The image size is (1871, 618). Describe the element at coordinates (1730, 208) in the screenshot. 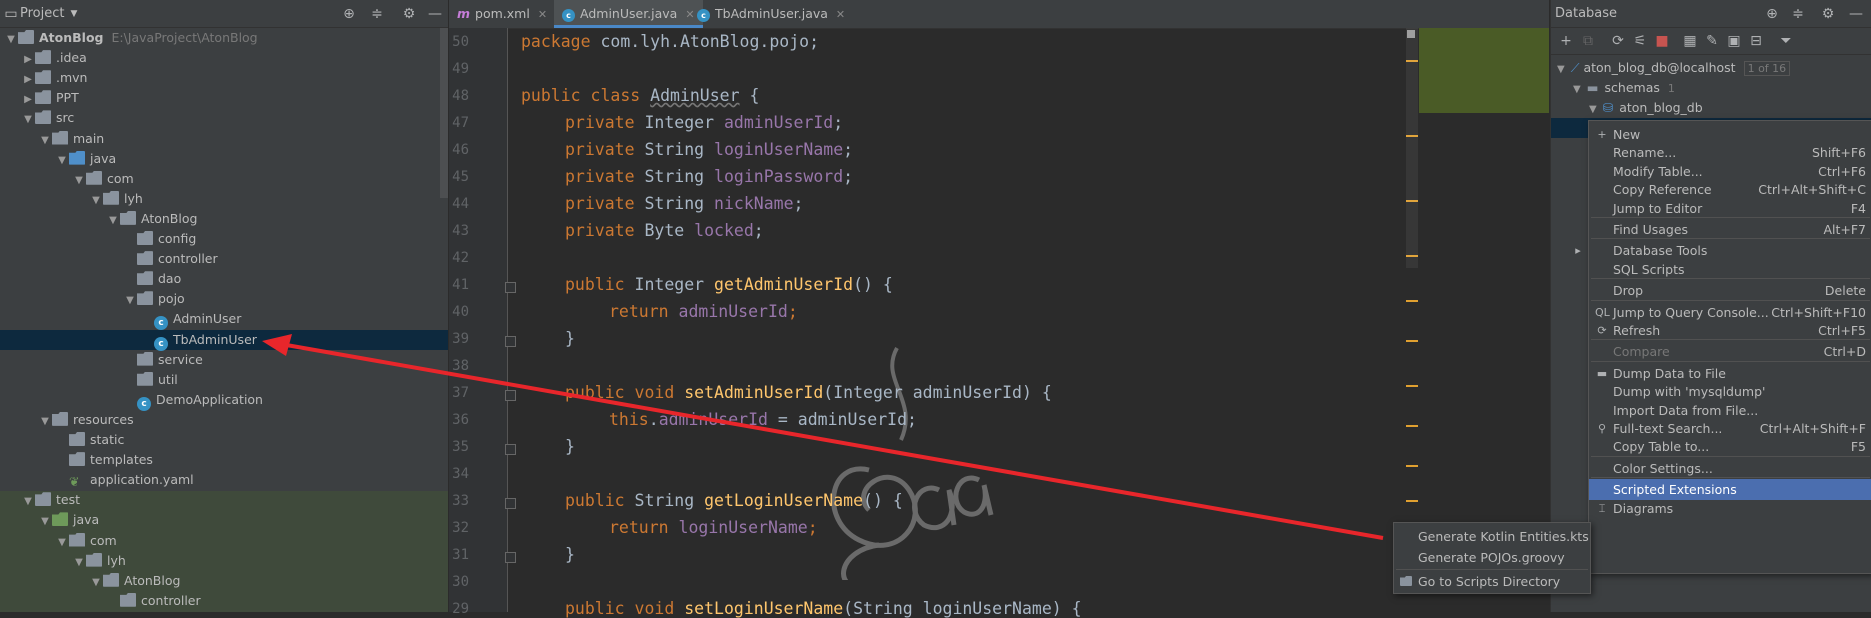

I see `menu-item-jump-to-editor: Jump to Editor F4` at that location.